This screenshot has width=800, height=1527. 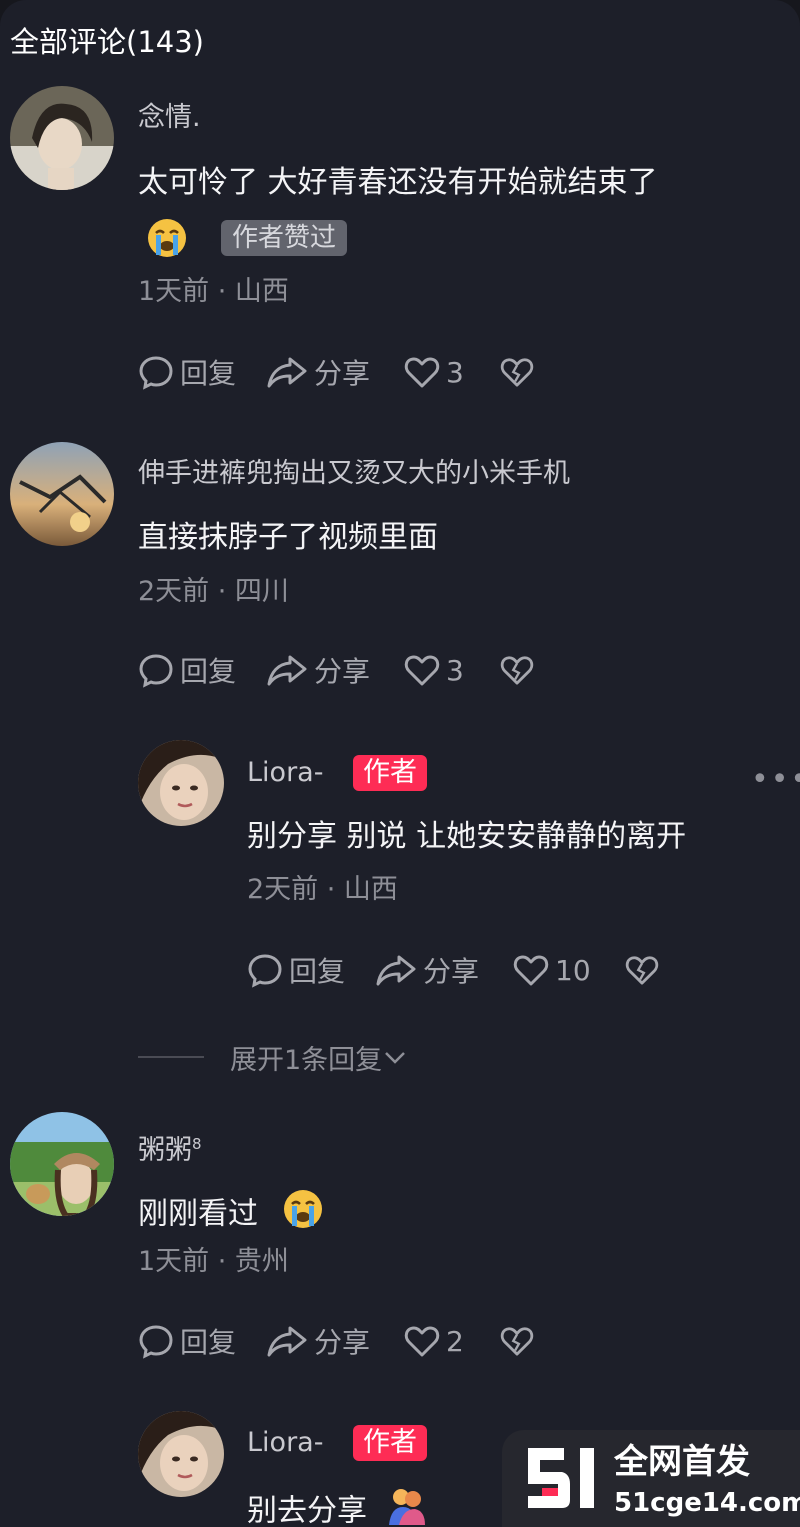 I want to click on expand-replies-button: 展开1条回复, so click(x=273, y=1057).